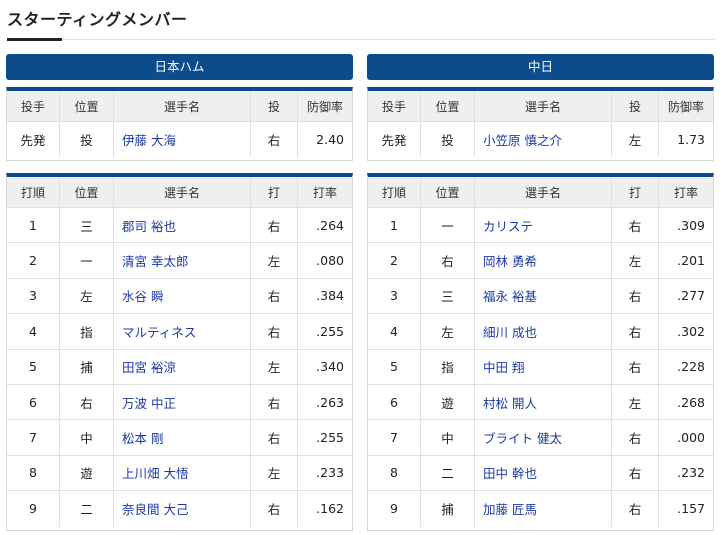 The height and width of the screenshot is (535, 722). What do you see at coordinates (540, 67) in the screenshot?
I see `team-name-bar: 中日` at bounding box center [540, 67].